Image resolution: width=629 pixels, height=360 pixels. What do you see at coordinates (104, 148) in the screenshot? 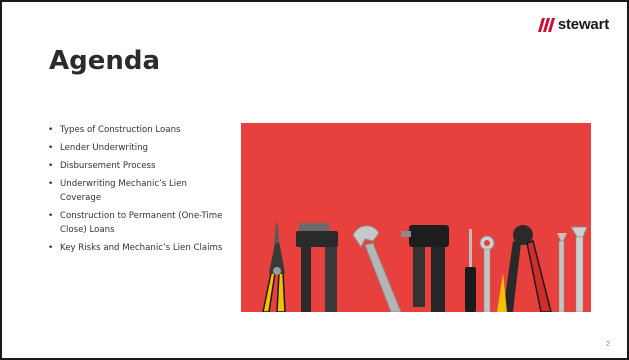
I see `agenda-item-label: Lender Underwriting` at bounding box center [104, 148].